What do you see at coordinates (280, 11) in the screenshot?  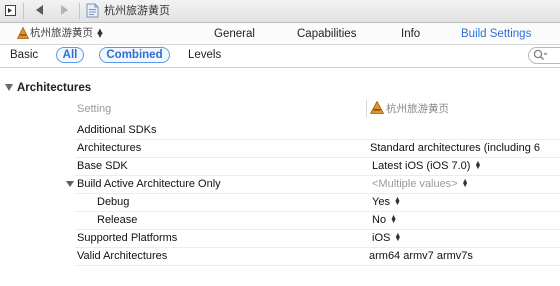 I see `jump-bar: 杭州旅游黄页` at bounding box center [280, 11].